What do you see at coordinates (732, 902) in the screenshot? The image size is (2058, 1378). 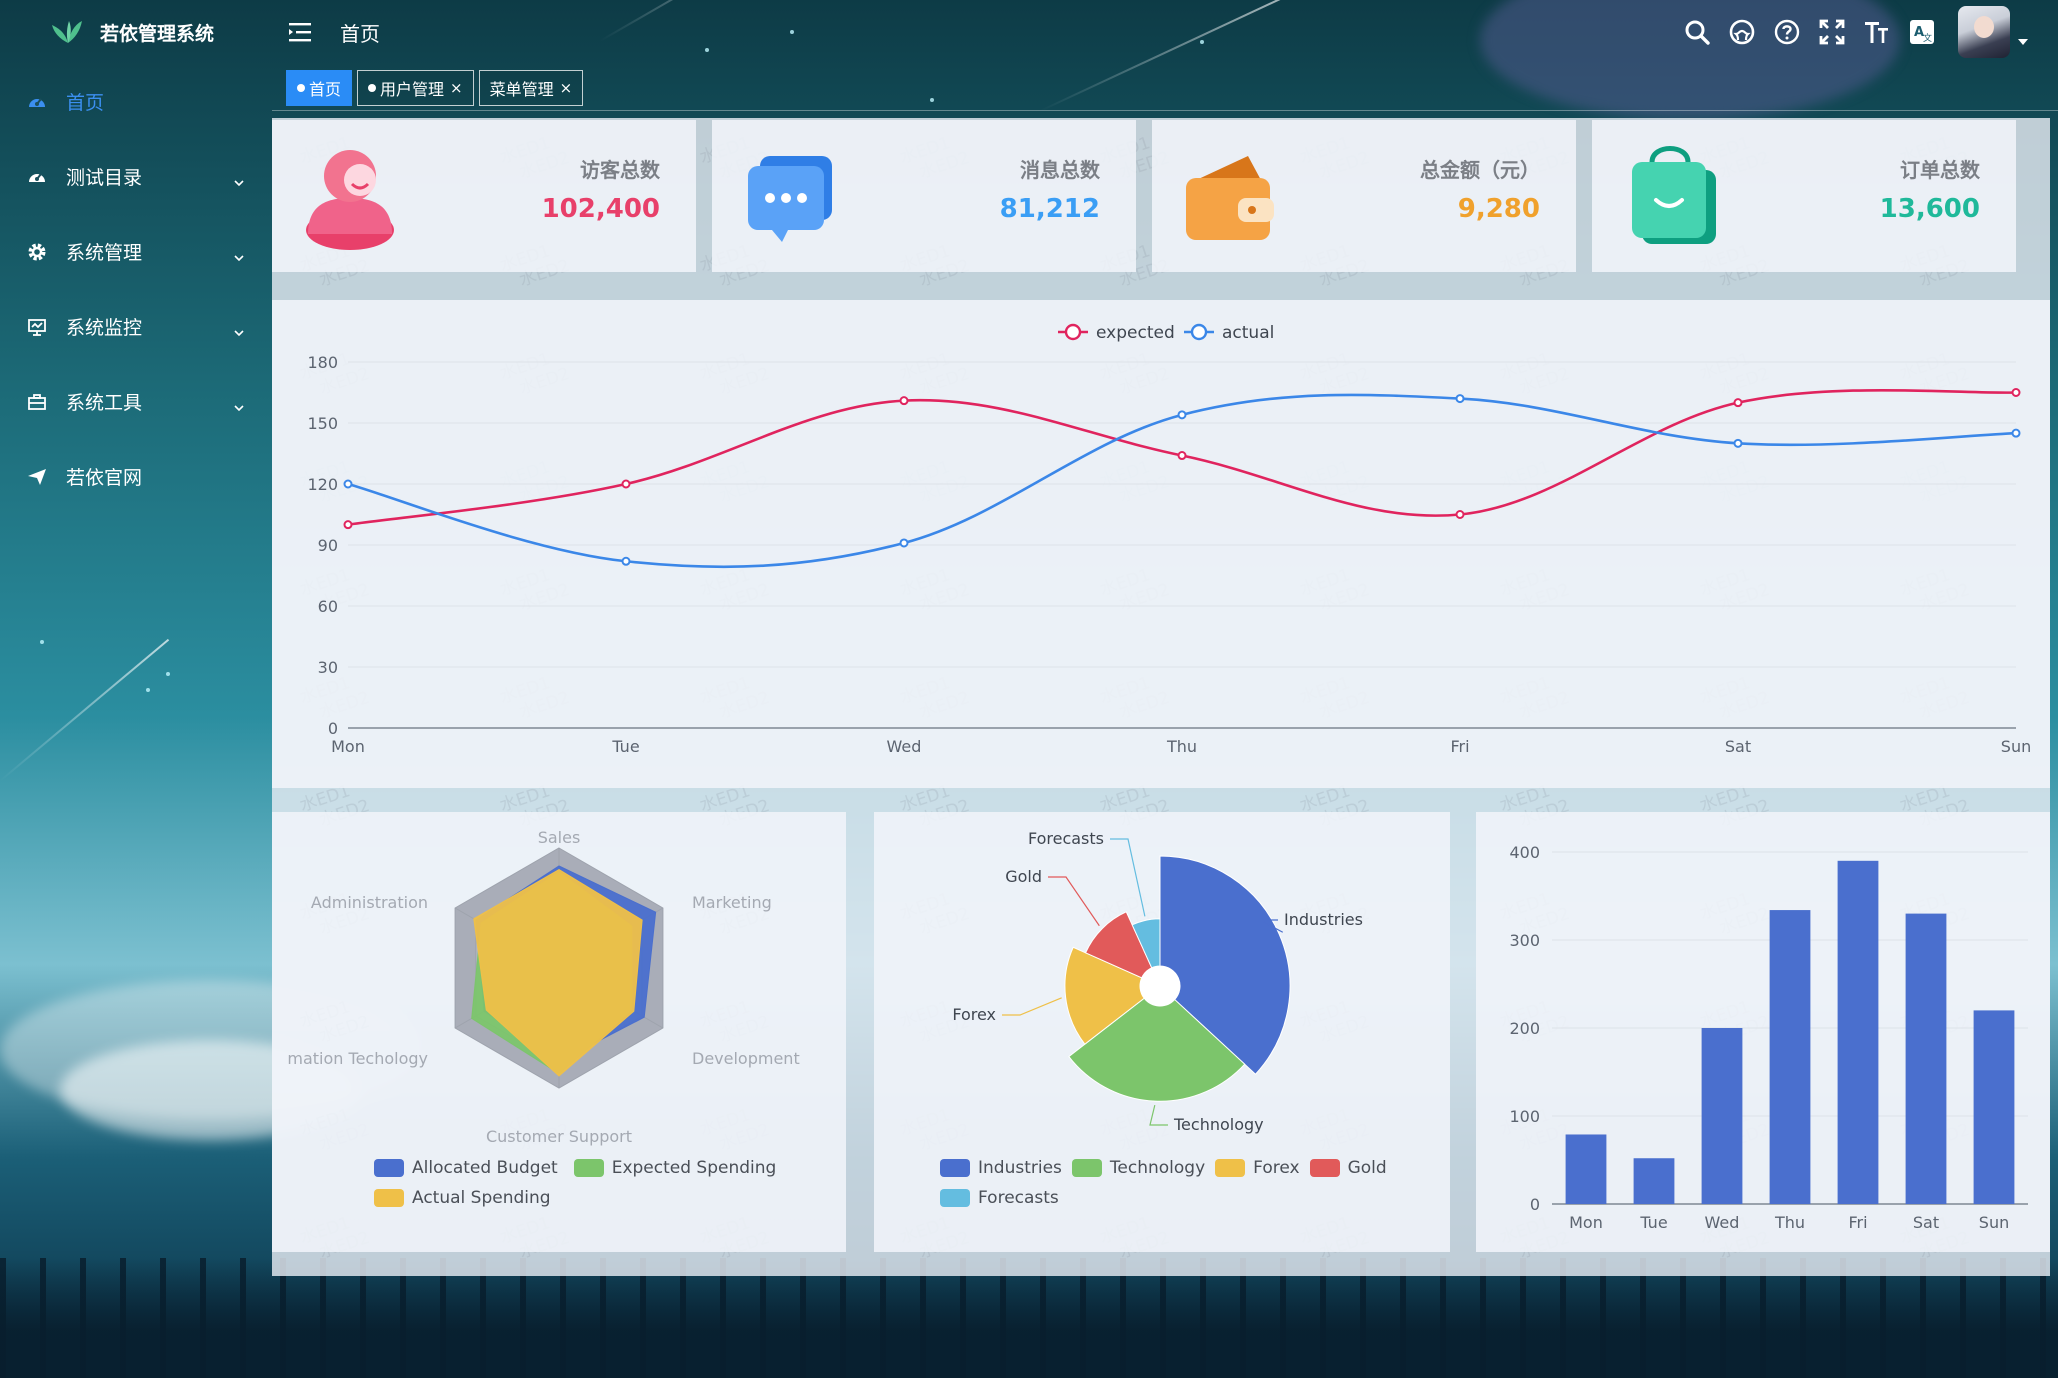 I see `radar-indicator-label: Marketing` at bounding box center [732, 902].